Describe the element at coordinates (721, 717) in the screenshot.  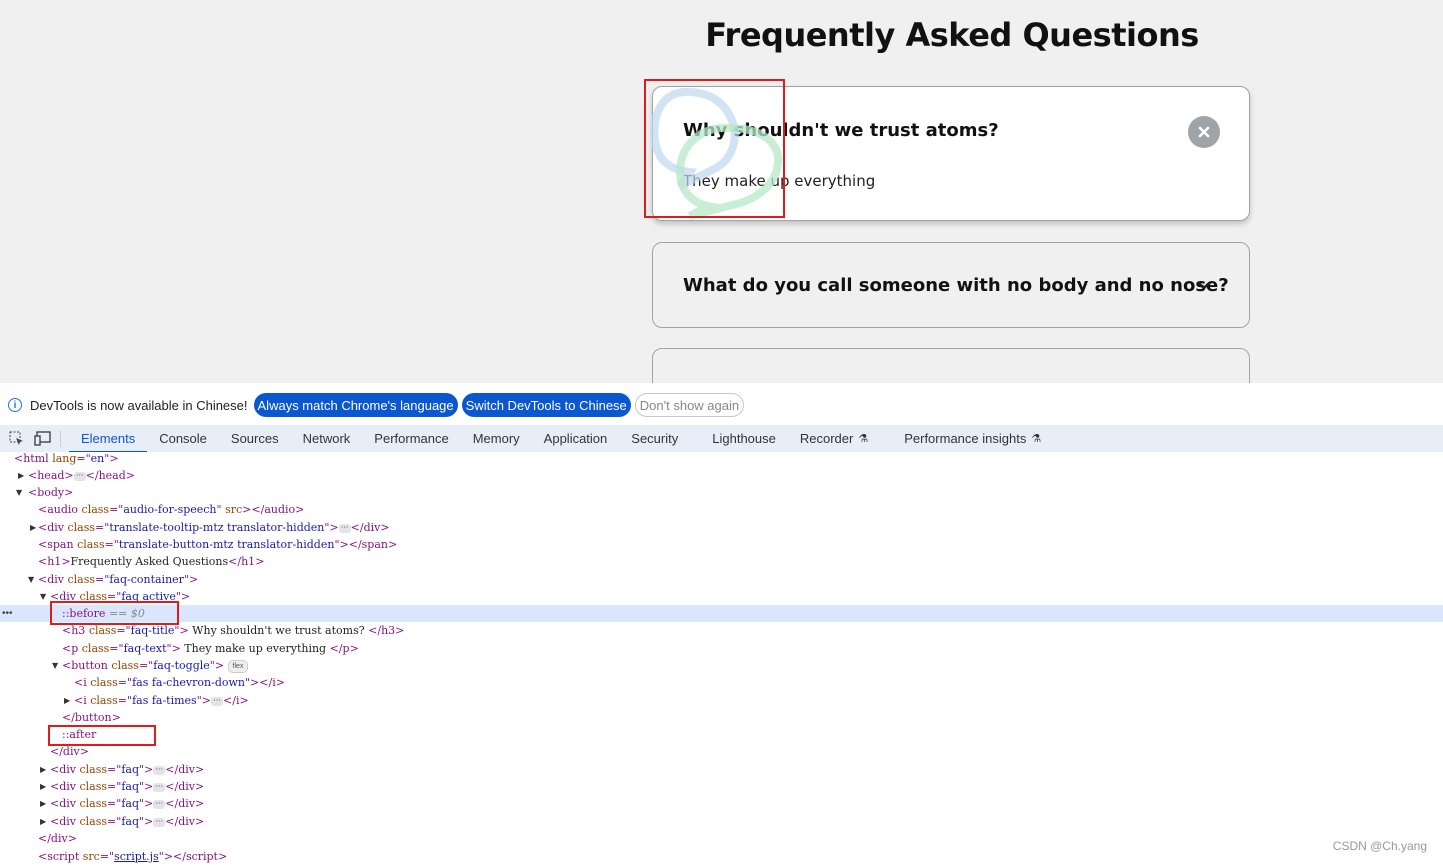
I see `dom-node-button-close: </button>` at that location.